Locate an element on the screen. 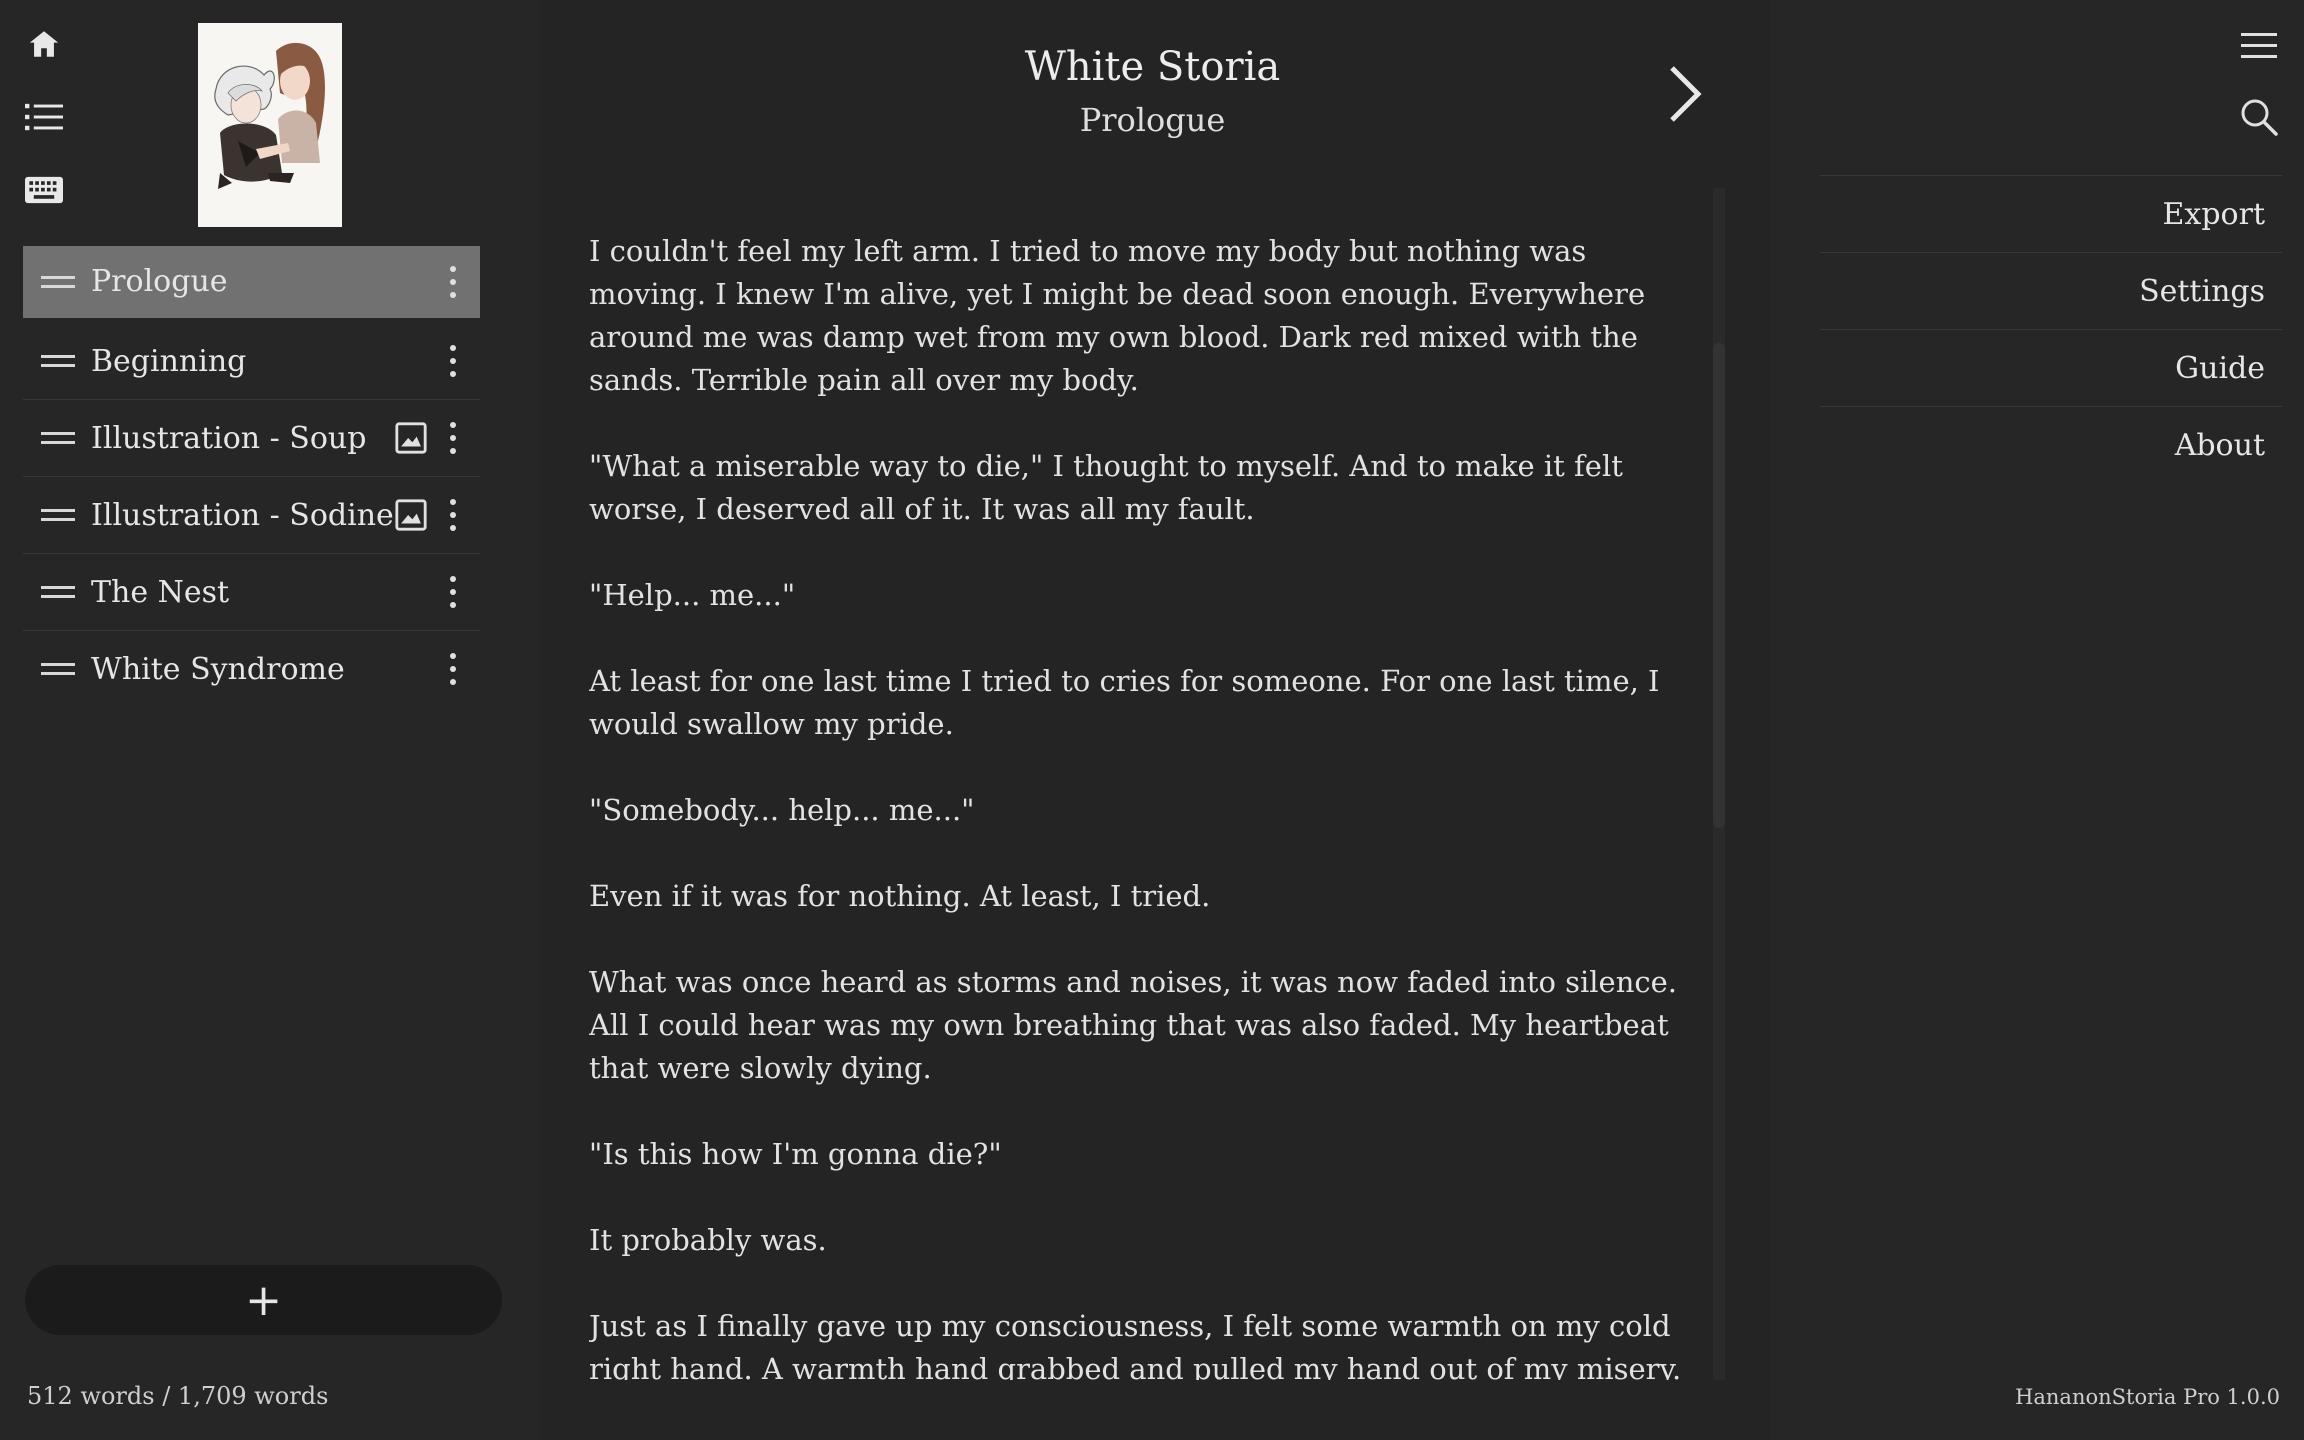 The width and height of the screenshot is (2304, 1440). app-version: HananonStoria Pro 1.0.0 is located at coordinates (2147, 1397).